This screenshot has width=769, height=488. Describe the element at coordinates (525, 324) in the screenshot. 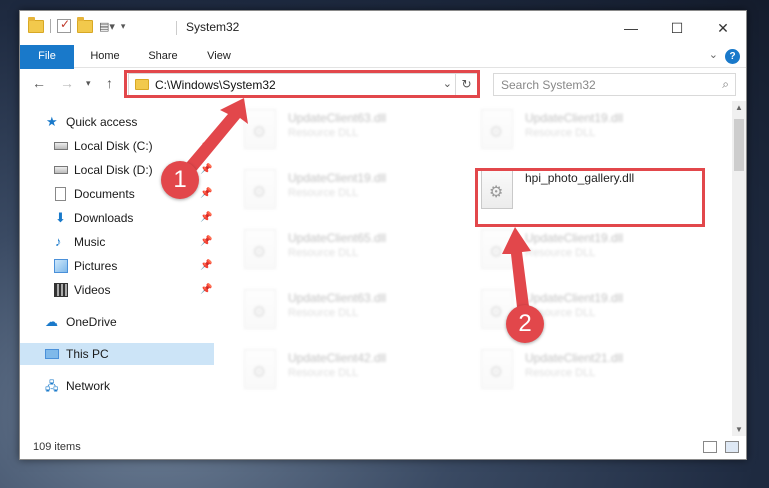

I see `step-badge-2: 2` at that location.